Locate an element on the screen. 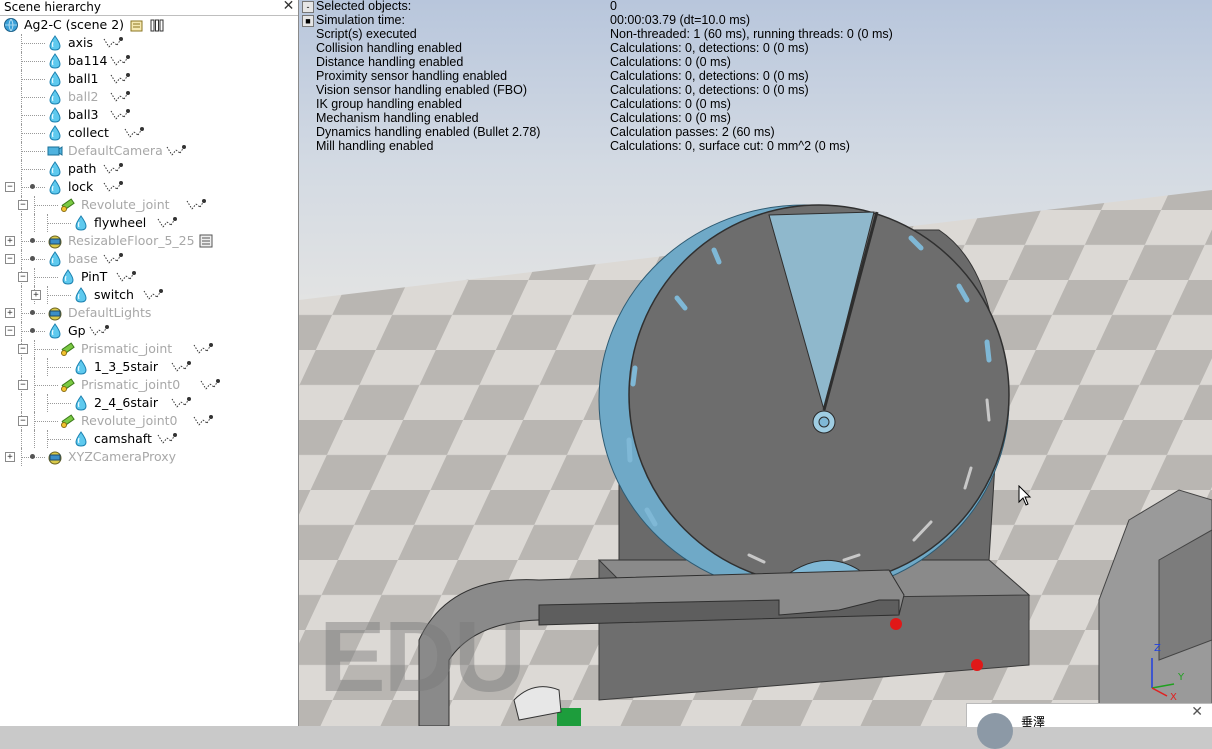  info-collapse-button: - is located at coordinates (308, 7).